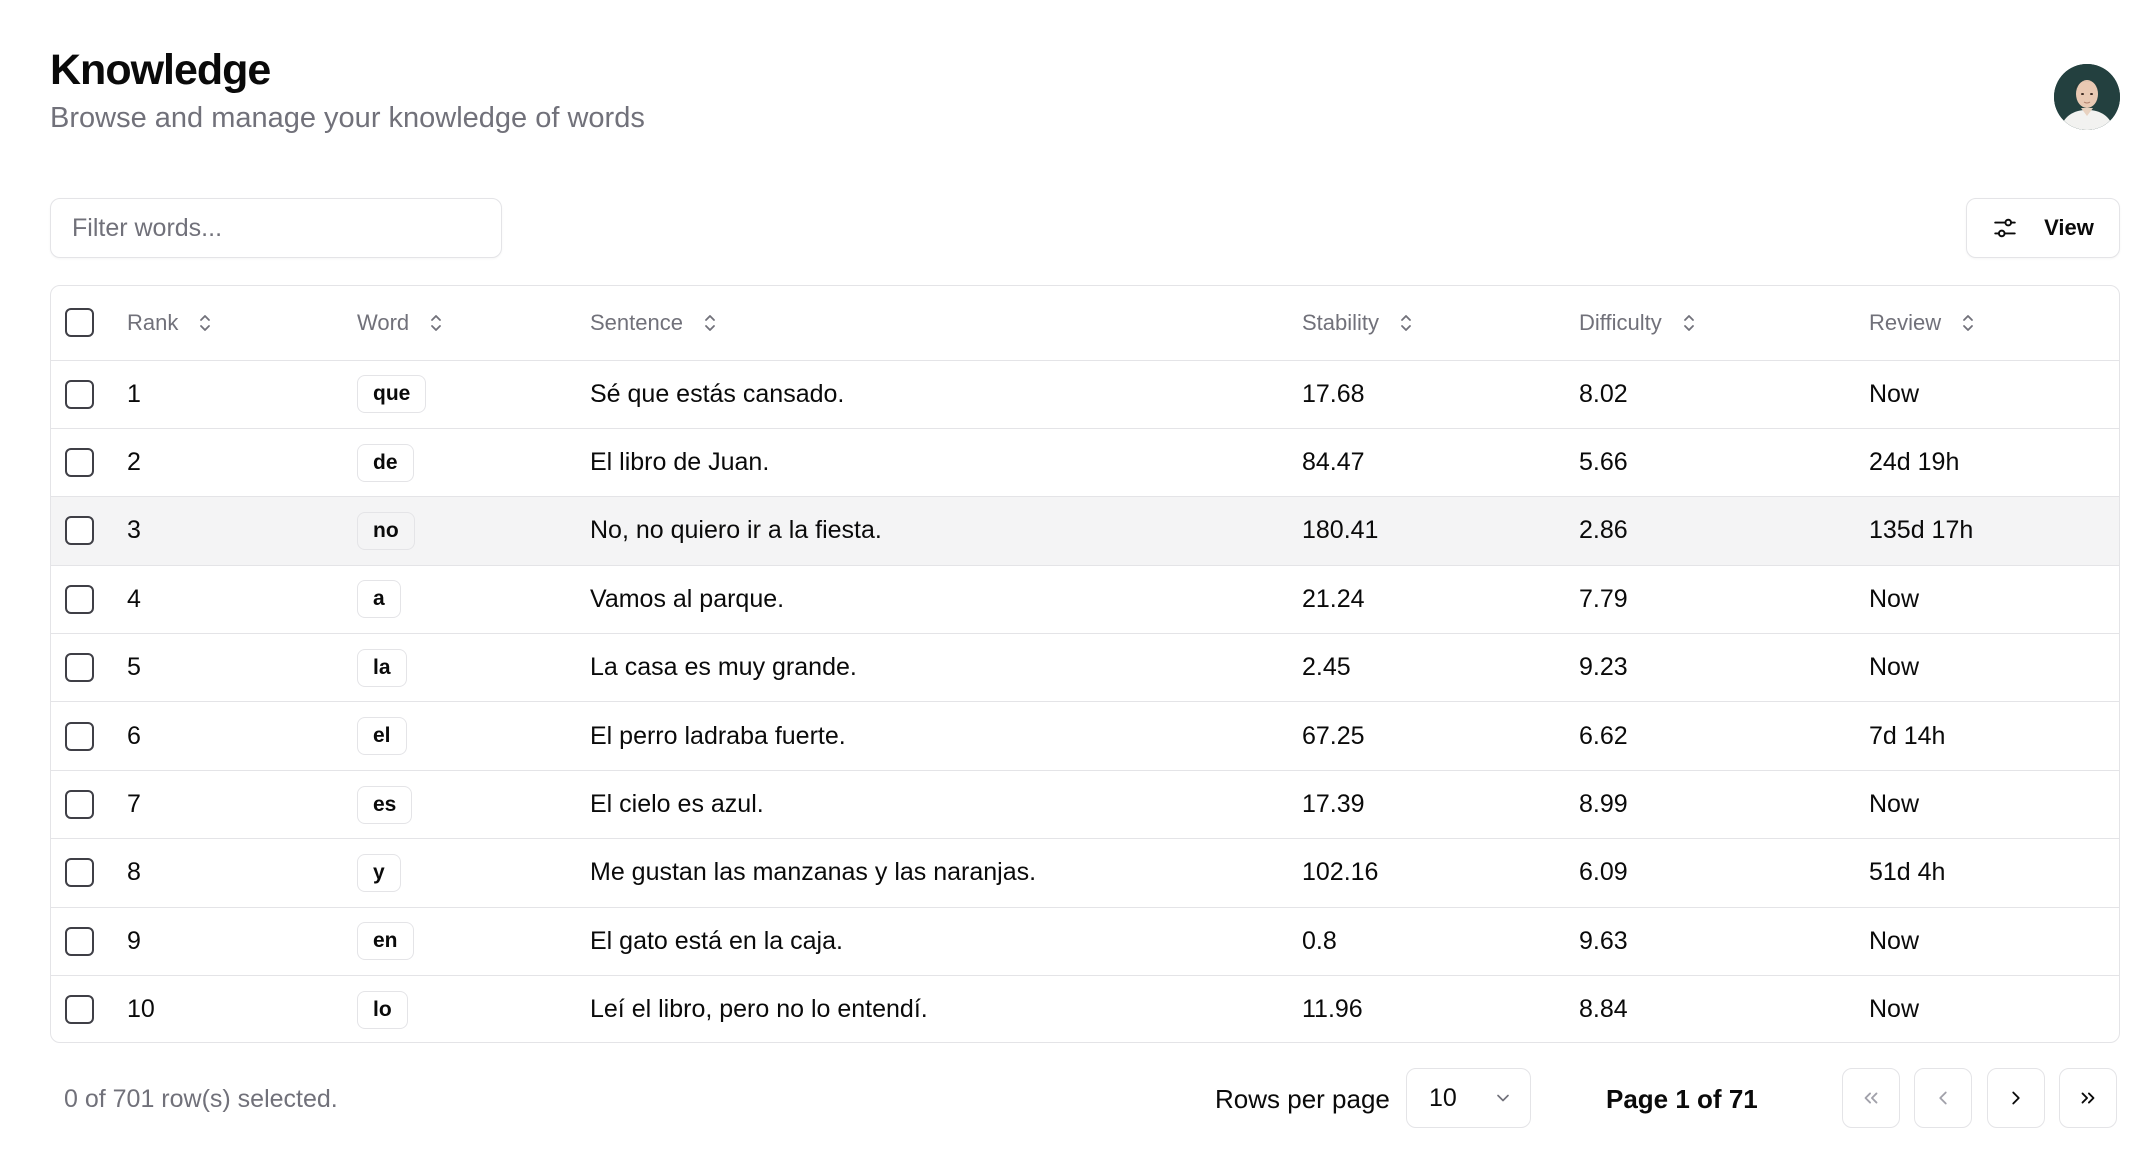 The image size is (2138, 1152). I want to click on chevron-right-icon, so click(2016, 1098).